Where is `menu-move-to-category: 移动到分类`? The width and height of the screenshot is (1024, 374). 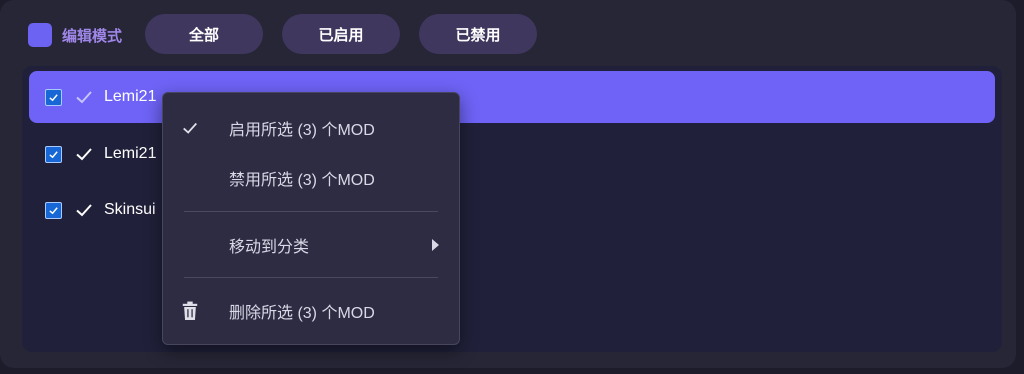
menu-move-to-category: 移动到分类 is located at coordinates (311, 245).